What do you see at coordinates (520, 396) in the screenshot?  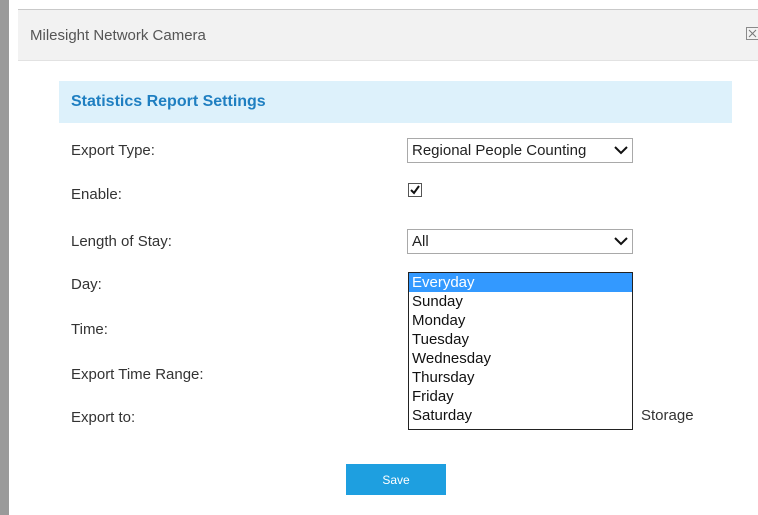 I see `day-option-friday: Friday` at bounding box center [520, 396].